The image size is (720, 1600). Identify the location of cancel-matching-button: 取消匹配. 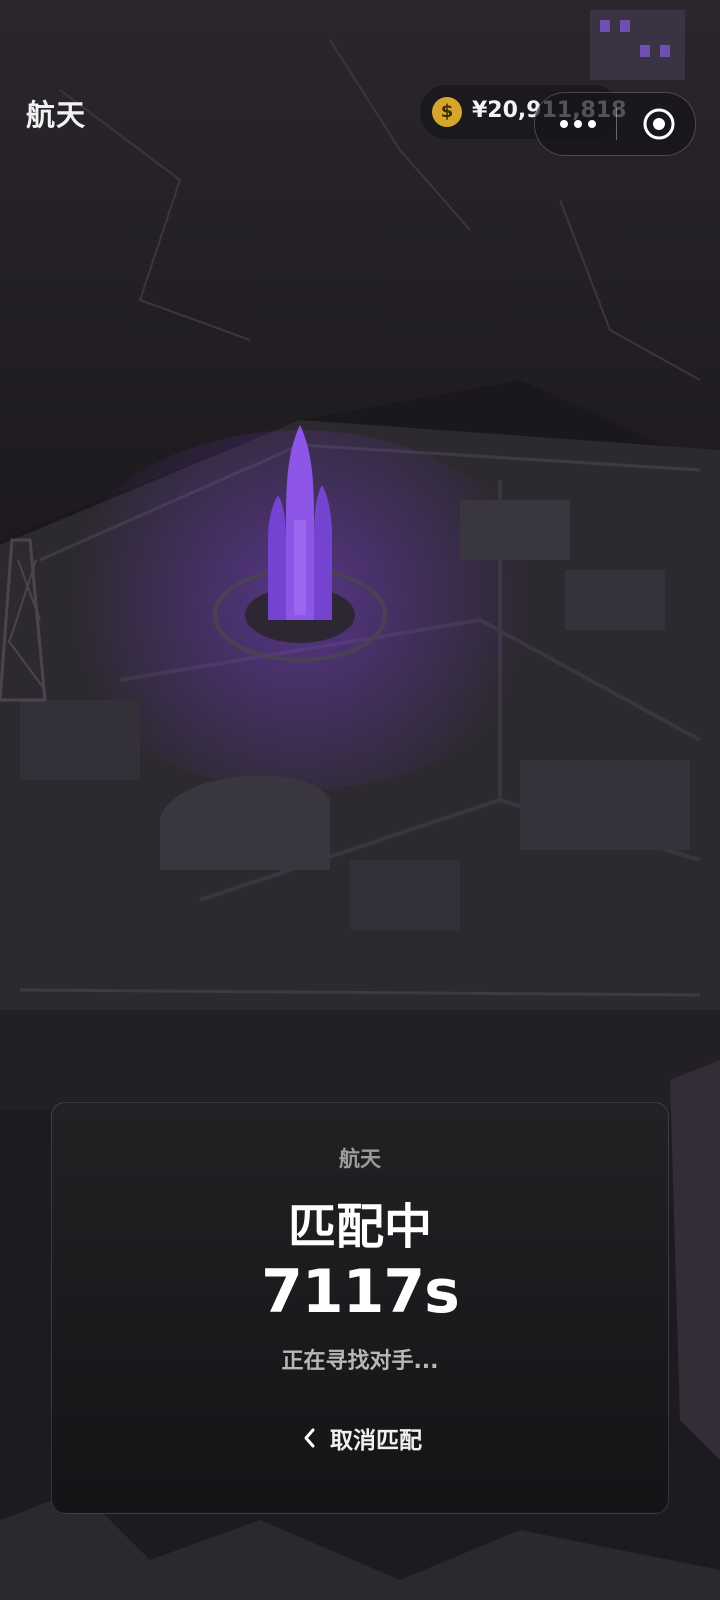
(362, 1438).